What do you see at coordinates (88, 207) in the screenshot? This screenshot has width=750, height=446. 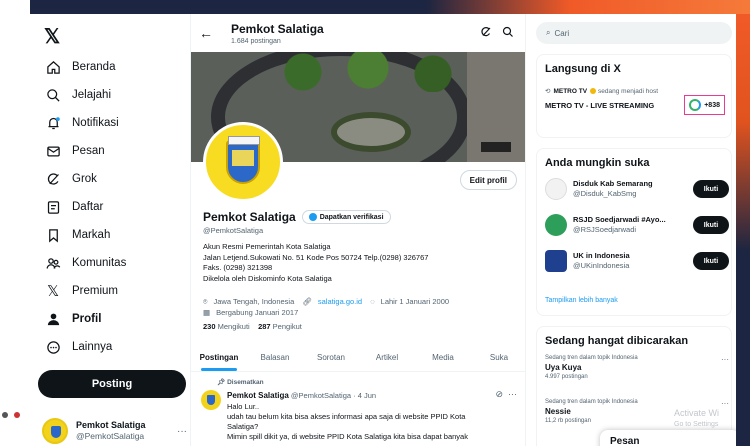 I see `nav-label: Daftar` at bounding box center [88, 207].